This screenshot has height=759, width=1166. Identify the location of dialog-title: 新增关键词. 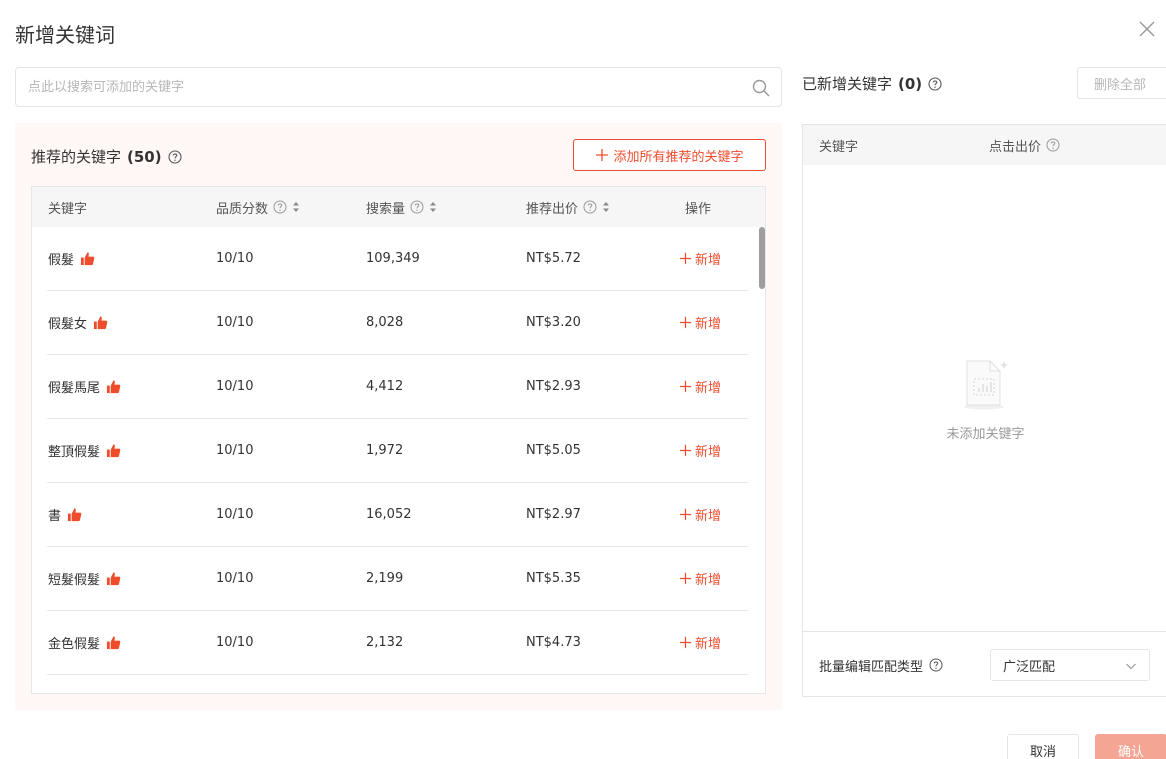
(65, 35).